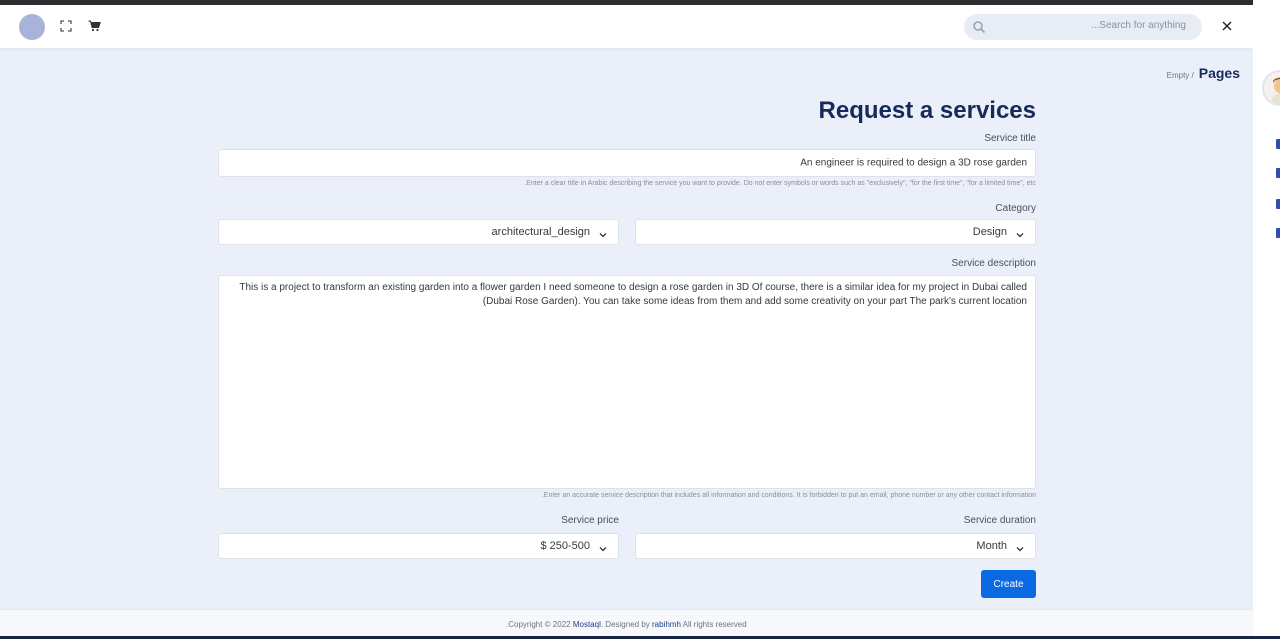 This screenshot has width=1280, height=639. I want to click on subcategory-selected-value: architectural_design, so click(540, 232).